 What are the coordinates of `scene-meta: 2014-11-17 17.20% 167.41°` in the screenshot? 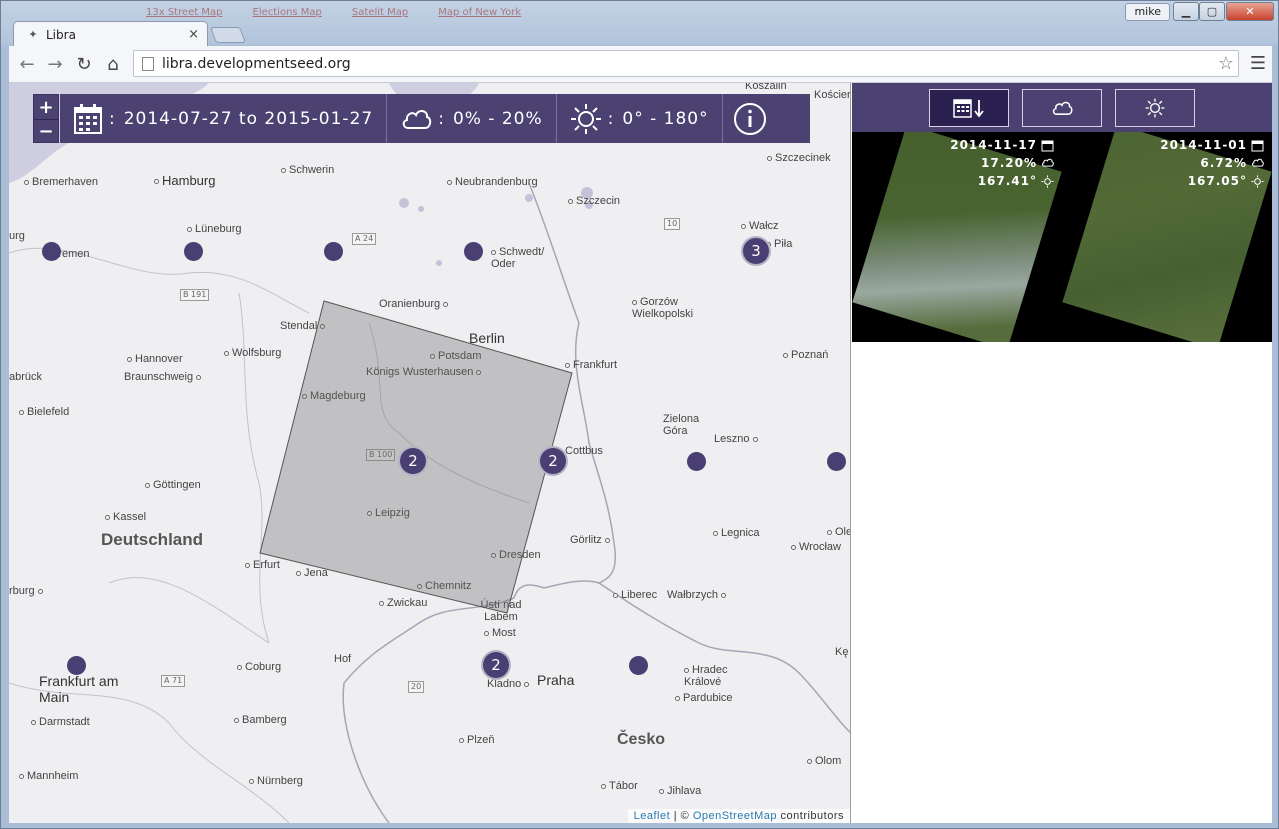 It's located at (1002, 163).